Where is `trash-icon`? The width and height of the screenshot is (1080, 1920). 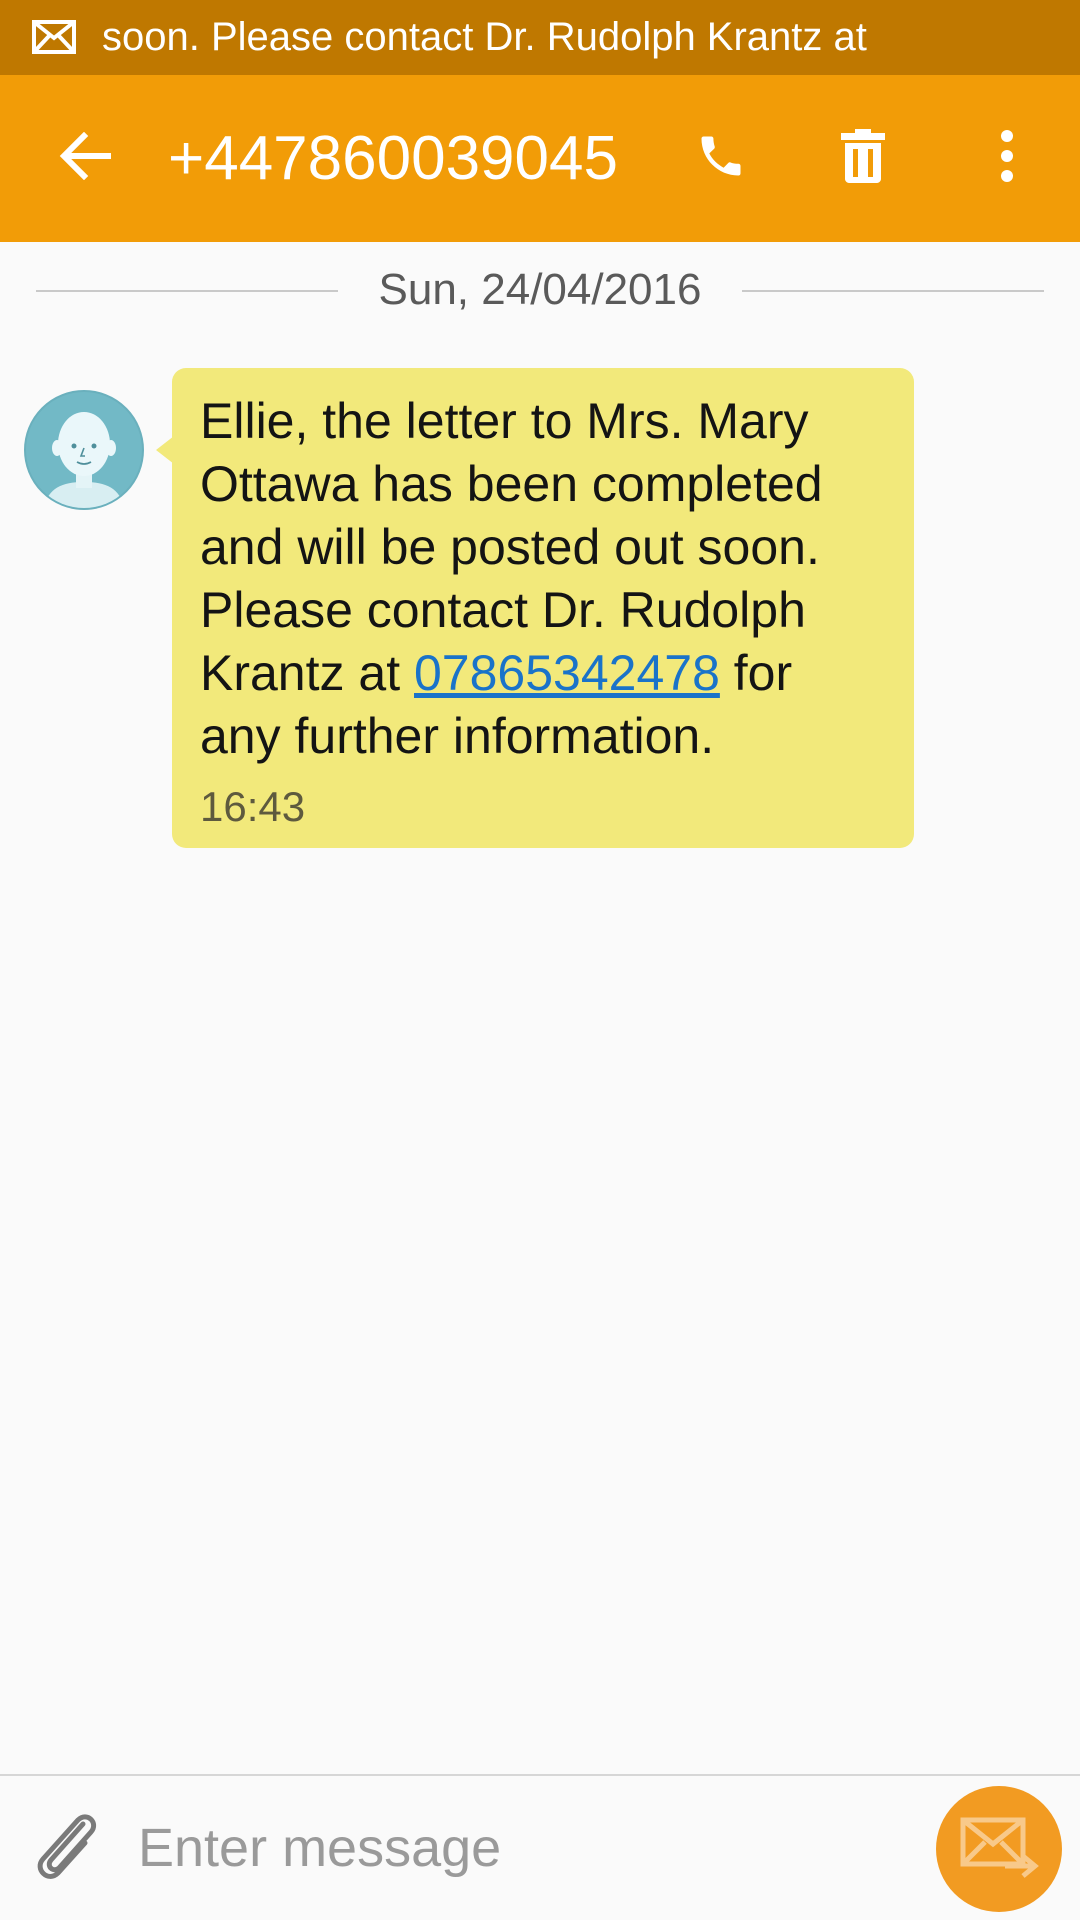 trash-icon is located at coordinates (863, 158).